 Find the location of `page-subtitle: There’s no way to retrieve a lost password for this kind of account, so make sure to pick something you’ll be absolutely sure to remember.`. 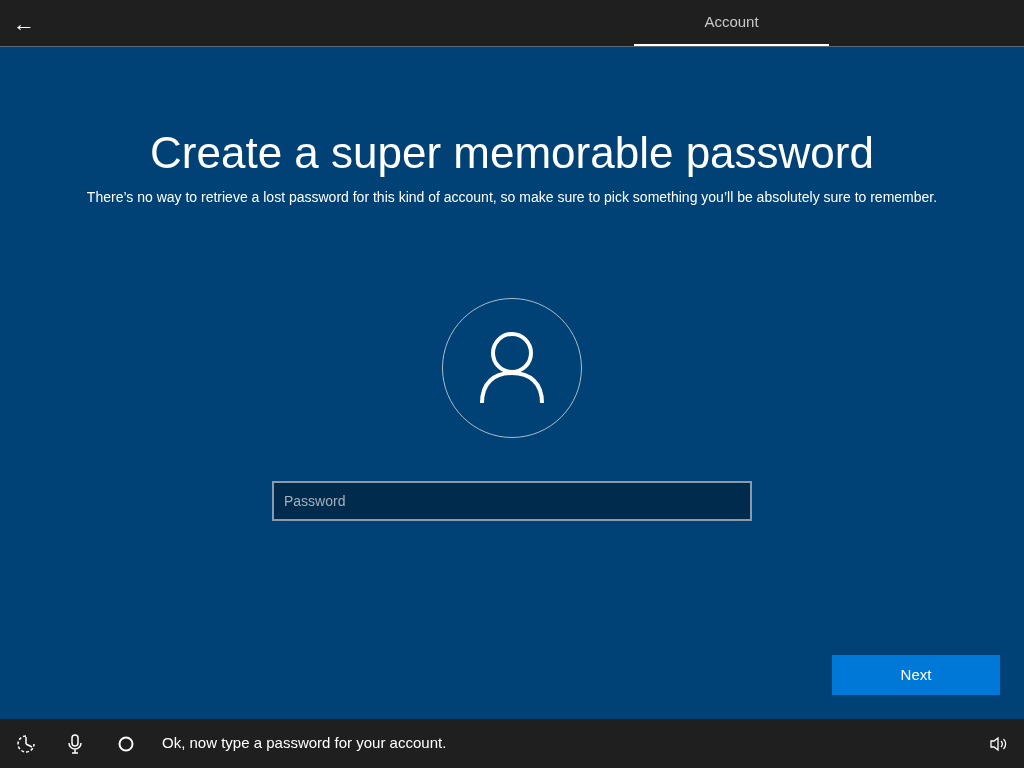

page-subtitle: There’s no way to retrieve a lost password for this kind of account, so make sure to pick something you’ll be absolutely sure to remember. is located at coordinates (512, 197).